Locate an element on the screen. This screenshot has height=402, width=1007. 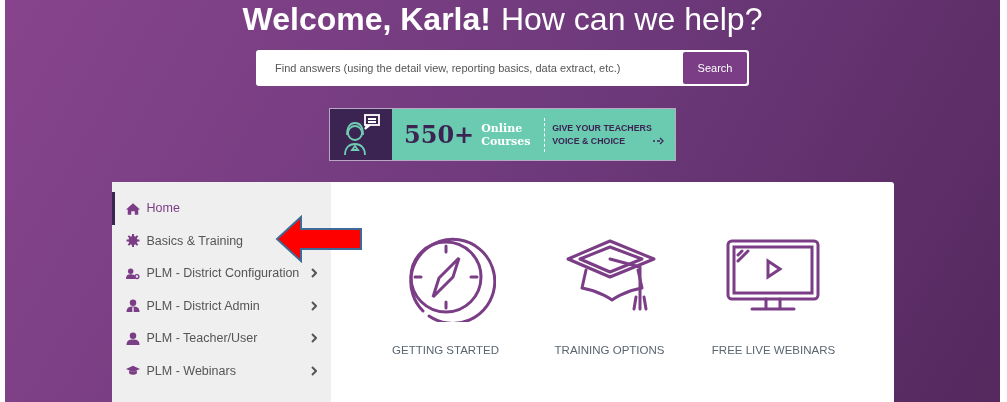
feature-card: TRAINING OPTIONS is located at coordinates (609, 317).